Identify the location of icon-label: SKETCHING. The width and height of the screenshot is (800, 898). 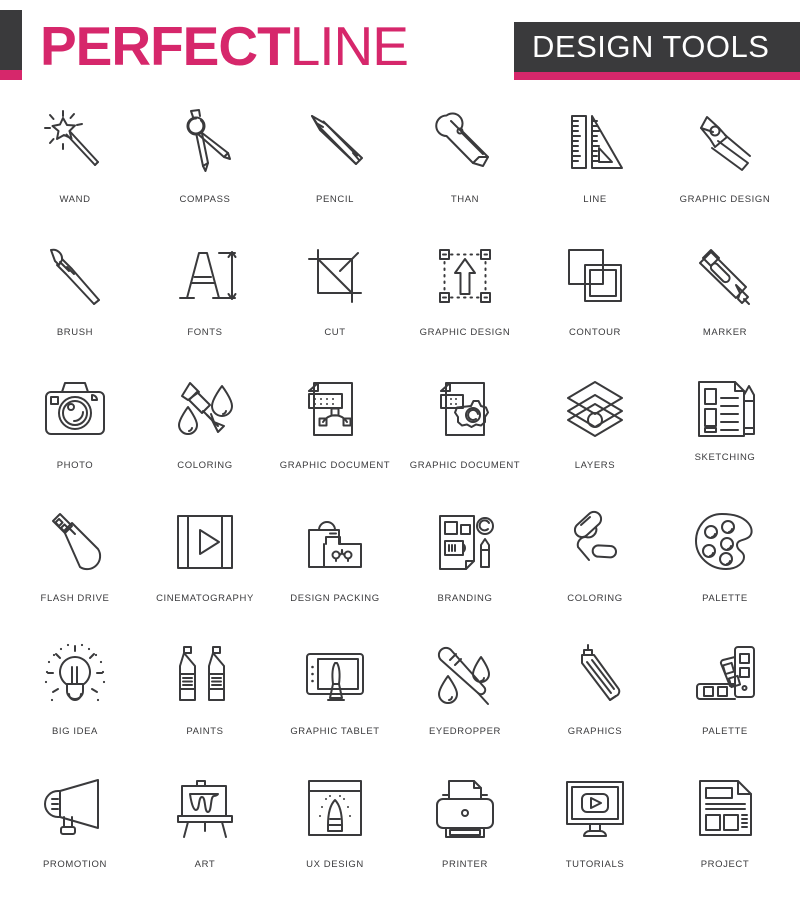
(725, 457).